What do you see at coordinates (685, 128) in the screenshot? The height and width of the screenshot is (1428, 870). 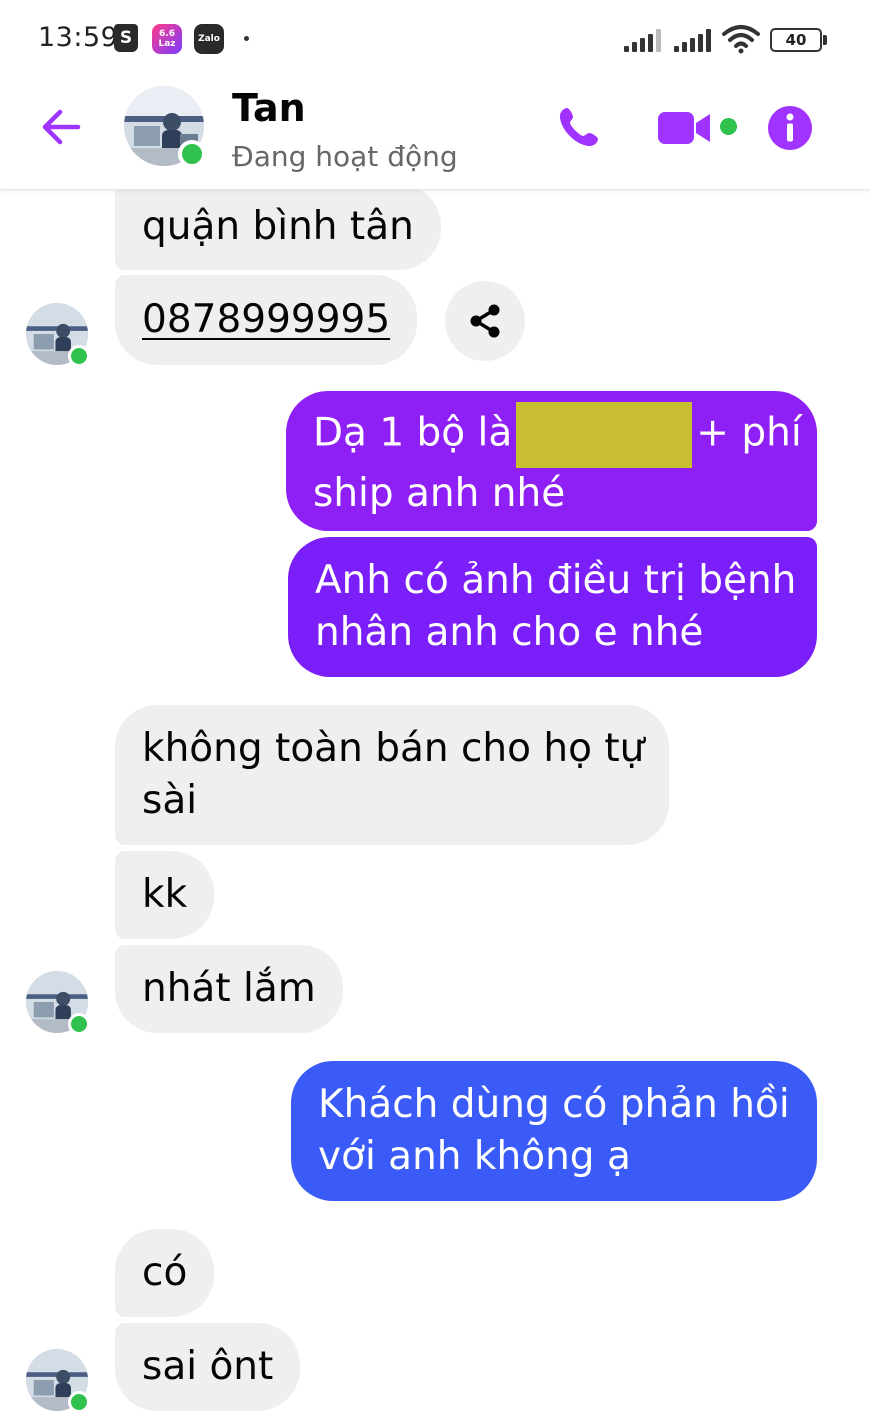 I see `video-call-icon` at bounding box center [685, 128].